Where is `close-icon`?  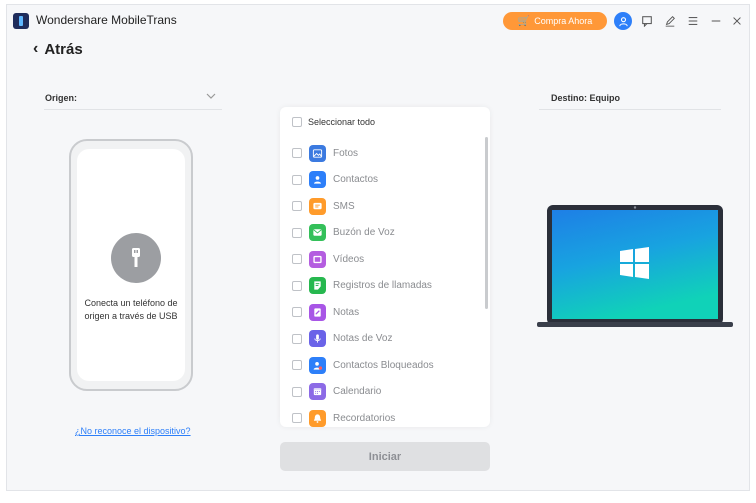 close-icon is located at coordinates (737, 21).